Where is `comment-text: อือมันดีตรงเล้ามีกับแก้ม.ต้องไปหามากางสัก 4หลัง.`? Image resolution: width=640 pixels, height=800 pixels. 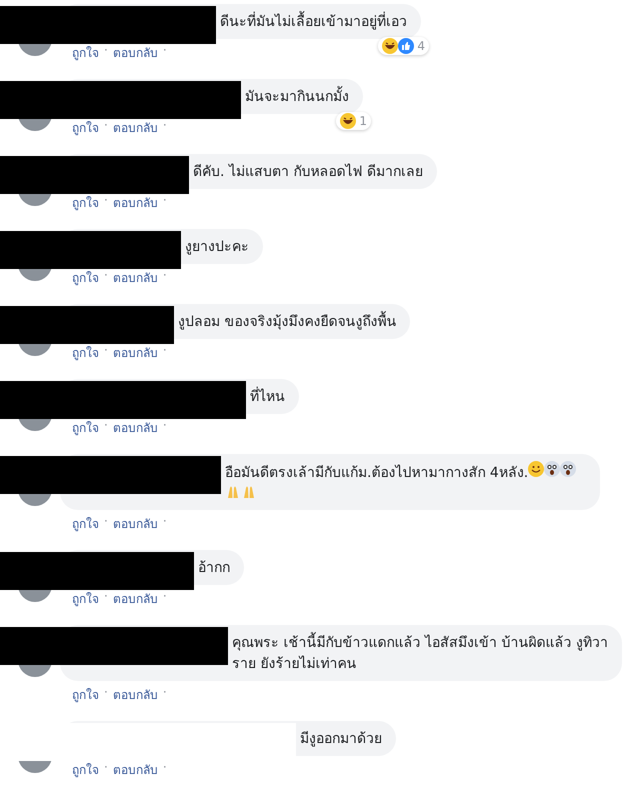
comment-text: อือมันดีตรงเล้ามีกับแก้ม.ต้องไปหามากางสัก 4หลัง. is located at coordinates (376, 473).